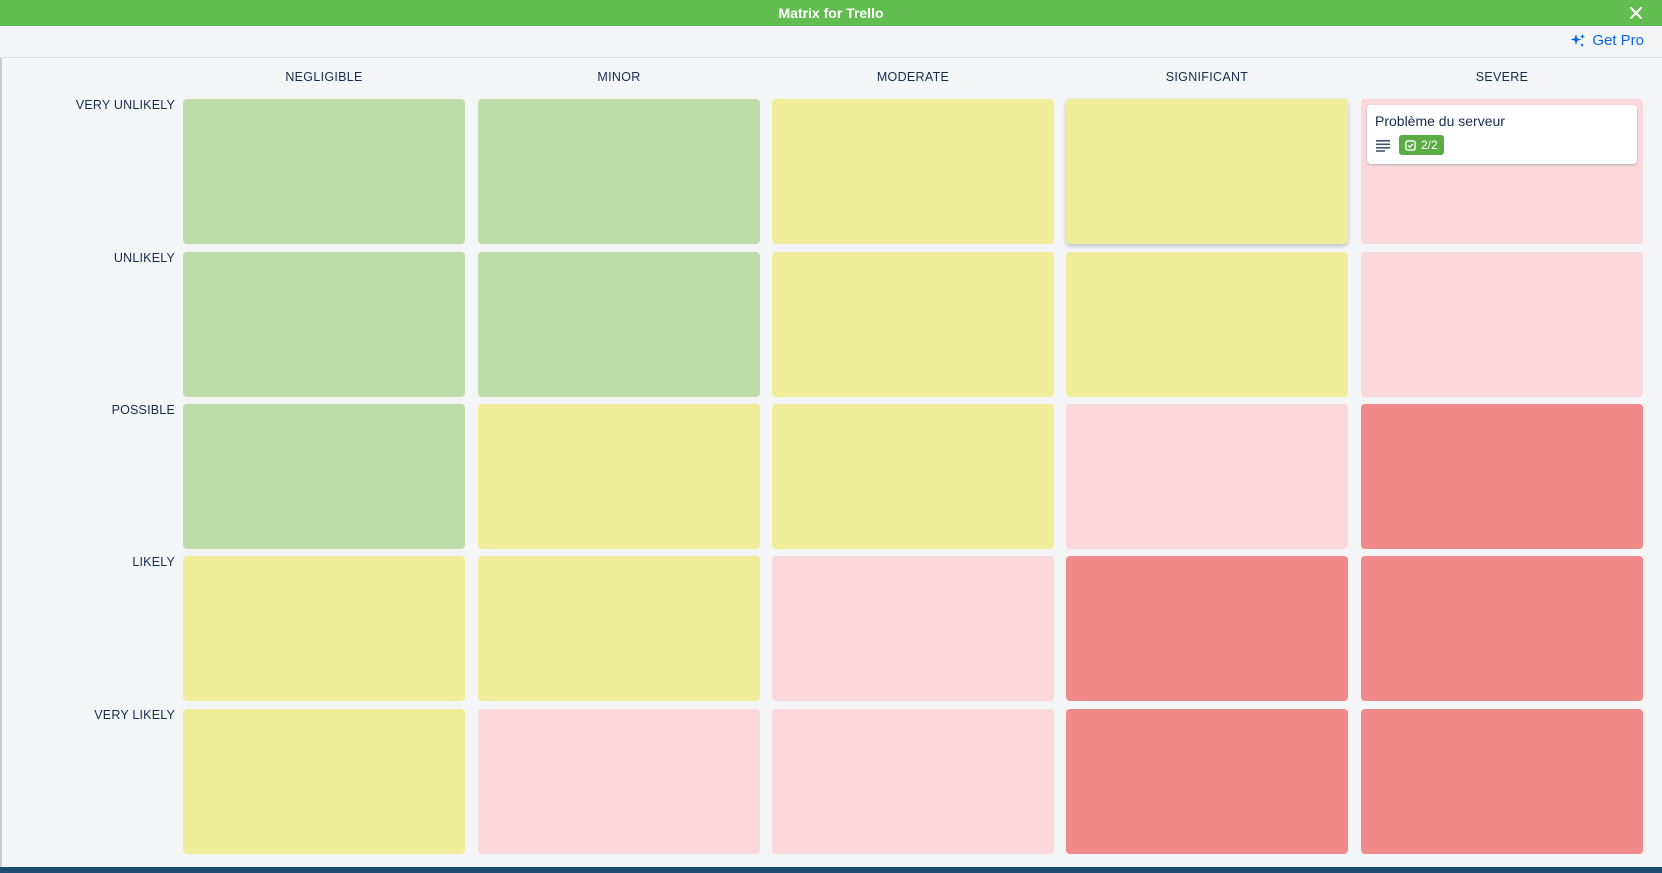  What do you see at coordinates (153, 562) in the screenshot?
I see `row-header-likely: LIKELY` at bounding box center [153, 562].